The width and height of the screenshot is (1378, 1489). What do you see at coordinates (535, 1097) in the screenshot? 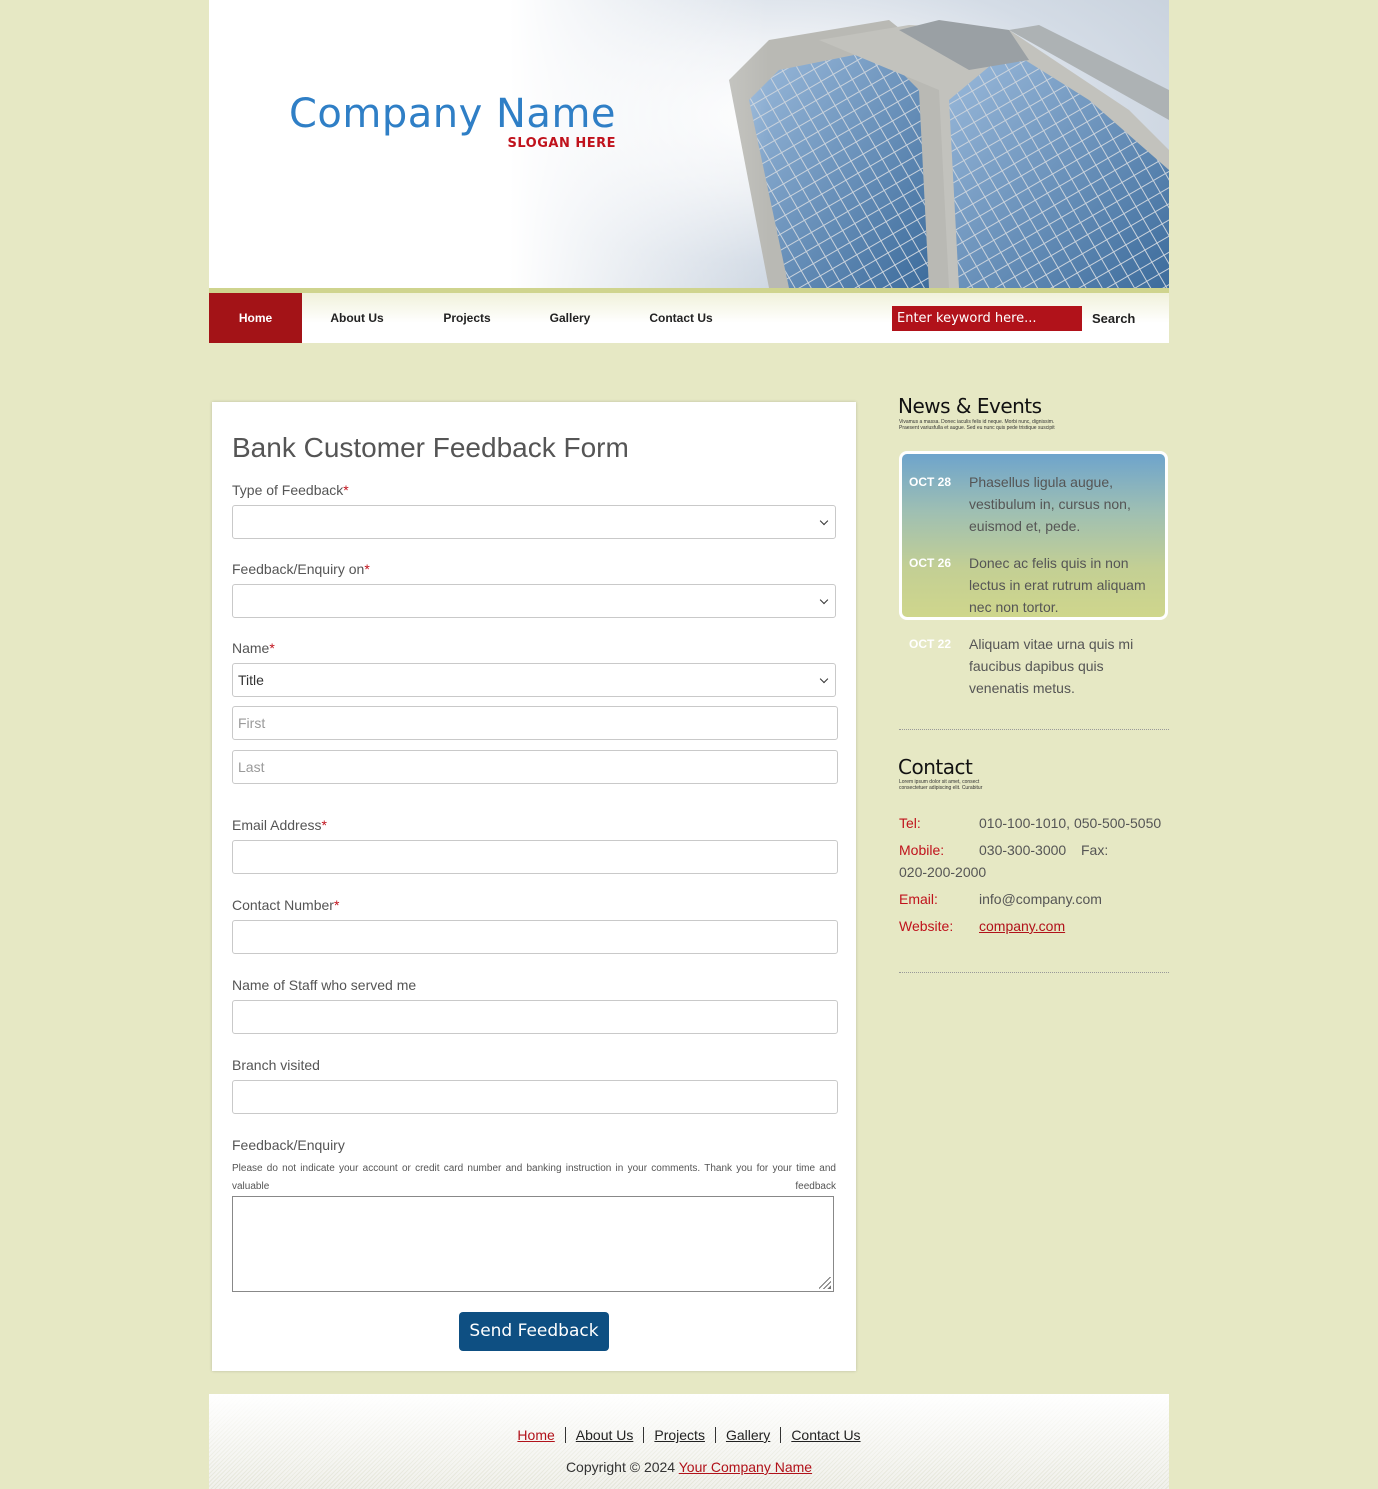
I see `branch-visited-input` at bounding box center [535, 1097].